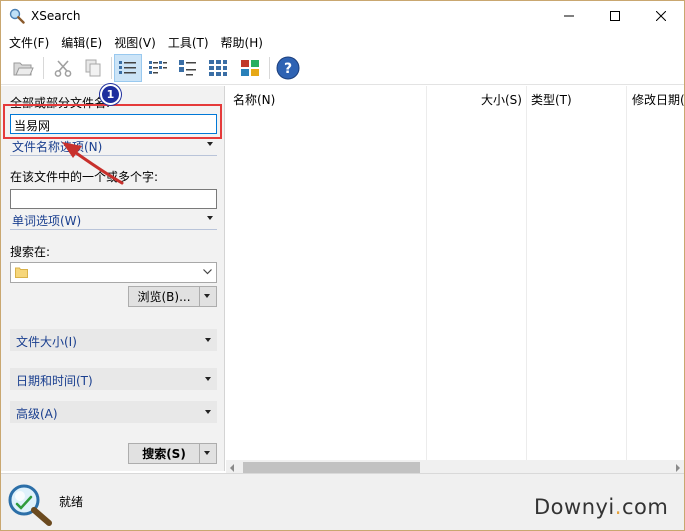  I want to click on column-header-name: 名称(N), so click(254, 98).